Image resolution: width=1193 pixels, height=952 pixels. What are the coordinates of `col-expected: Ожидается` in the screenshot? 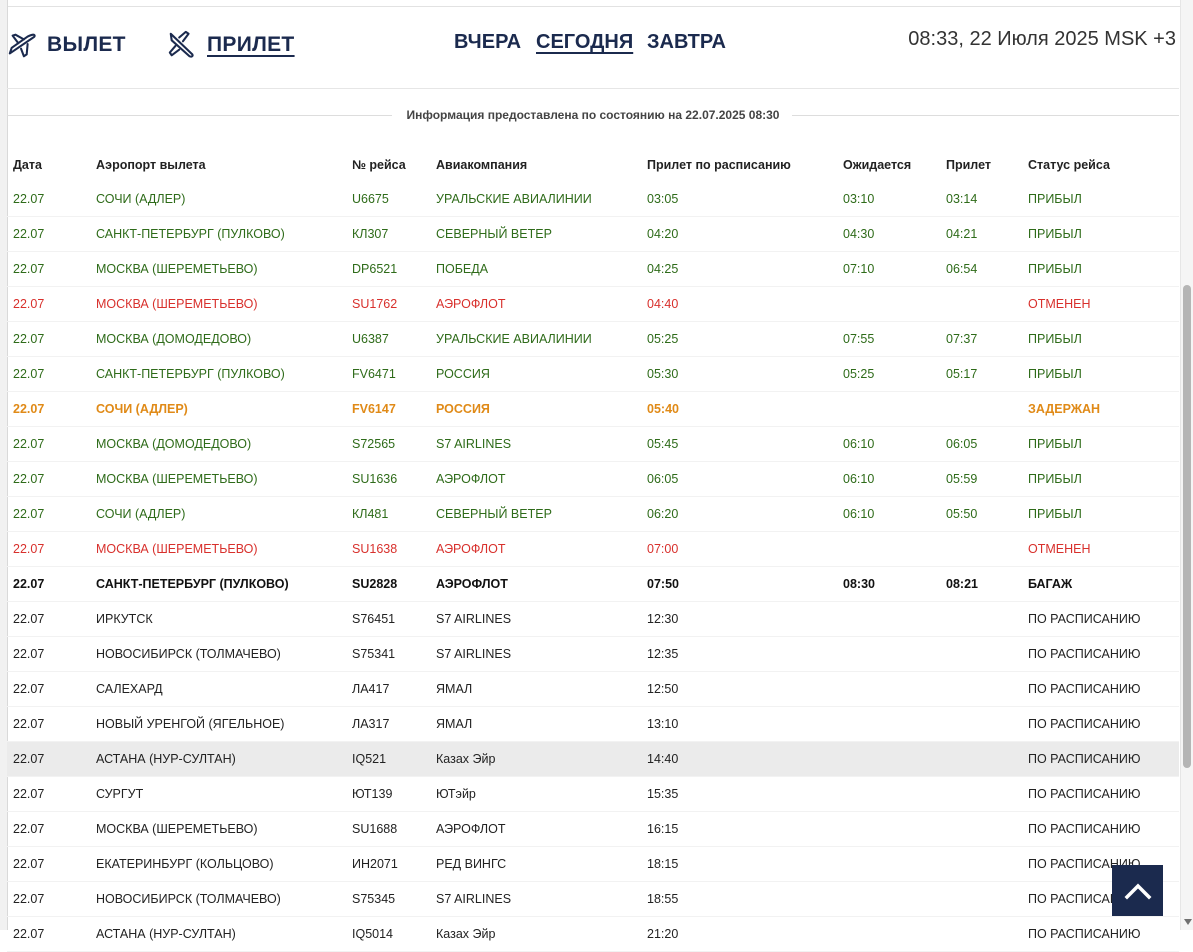 It's located at (877, 165).